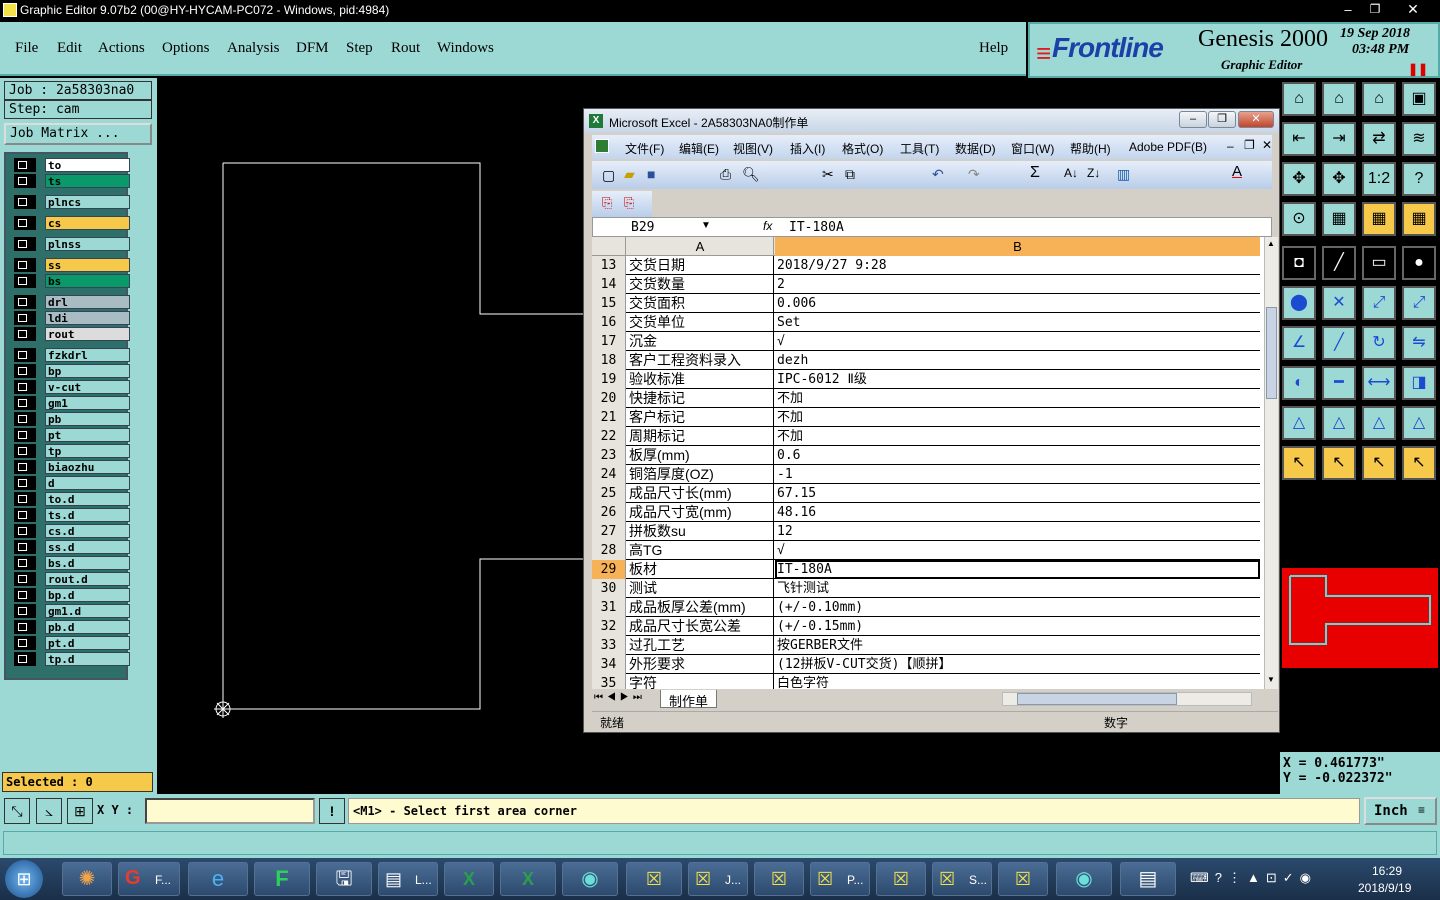 This screenshot has width=1440, height=900. I want to click on cell-a: 测试, so click(700, 588).